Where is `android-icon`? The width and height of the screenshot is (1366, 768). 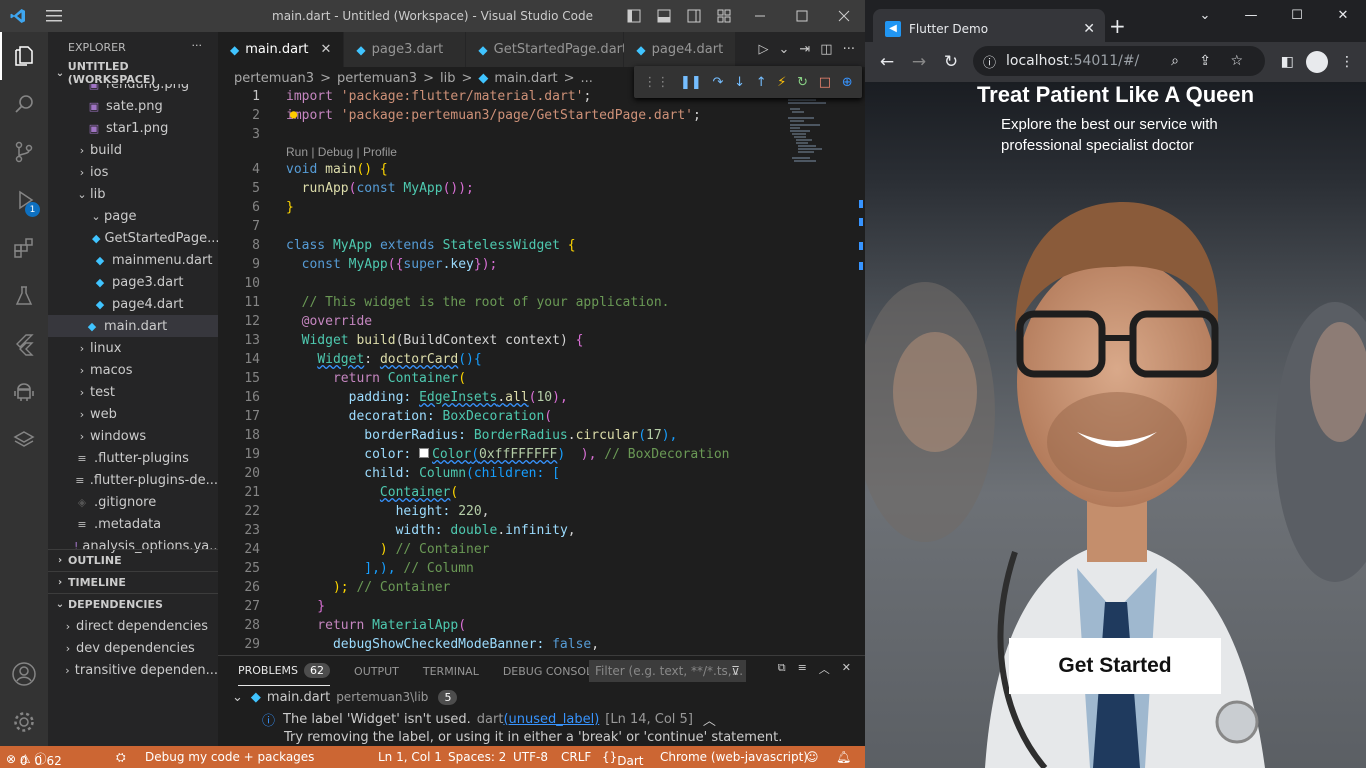 android-icon is located at coordinates (24, 392).